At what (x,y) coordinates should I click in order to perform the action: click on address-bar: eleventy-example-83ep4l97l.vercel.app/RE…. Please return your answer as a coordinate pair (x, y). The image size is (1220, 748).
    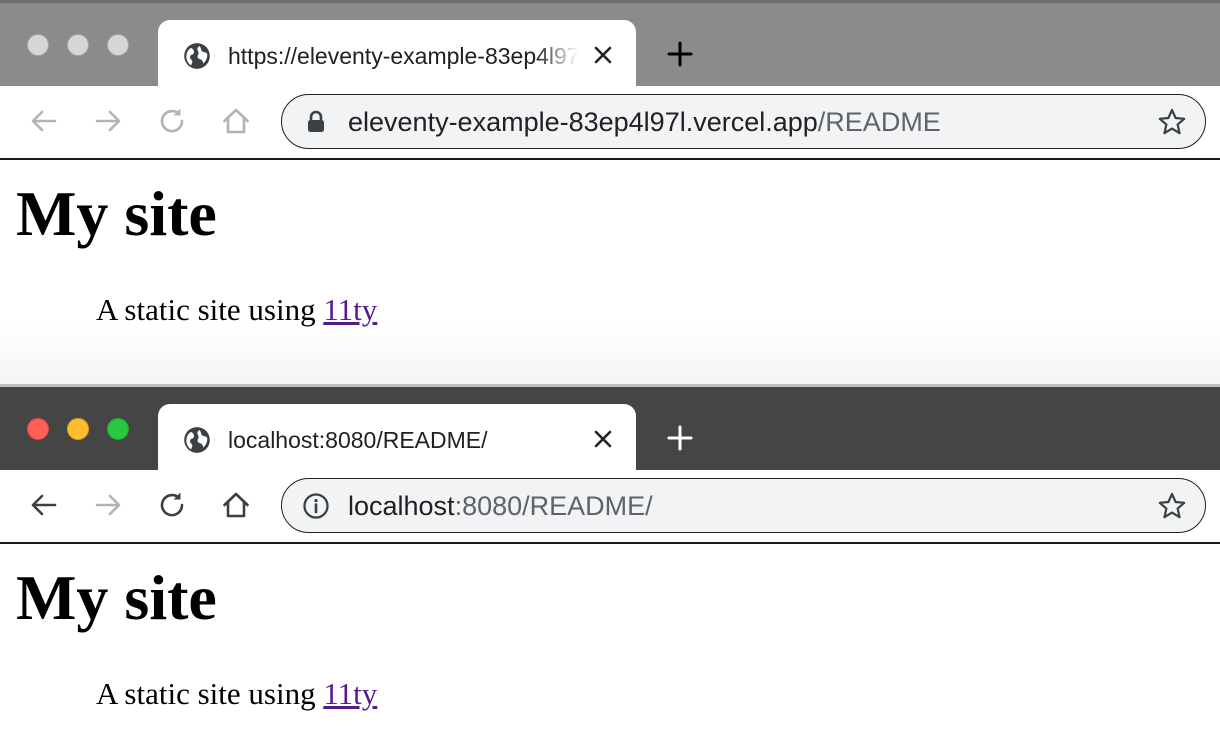
    Looking at the image, I should click on (743, 121).